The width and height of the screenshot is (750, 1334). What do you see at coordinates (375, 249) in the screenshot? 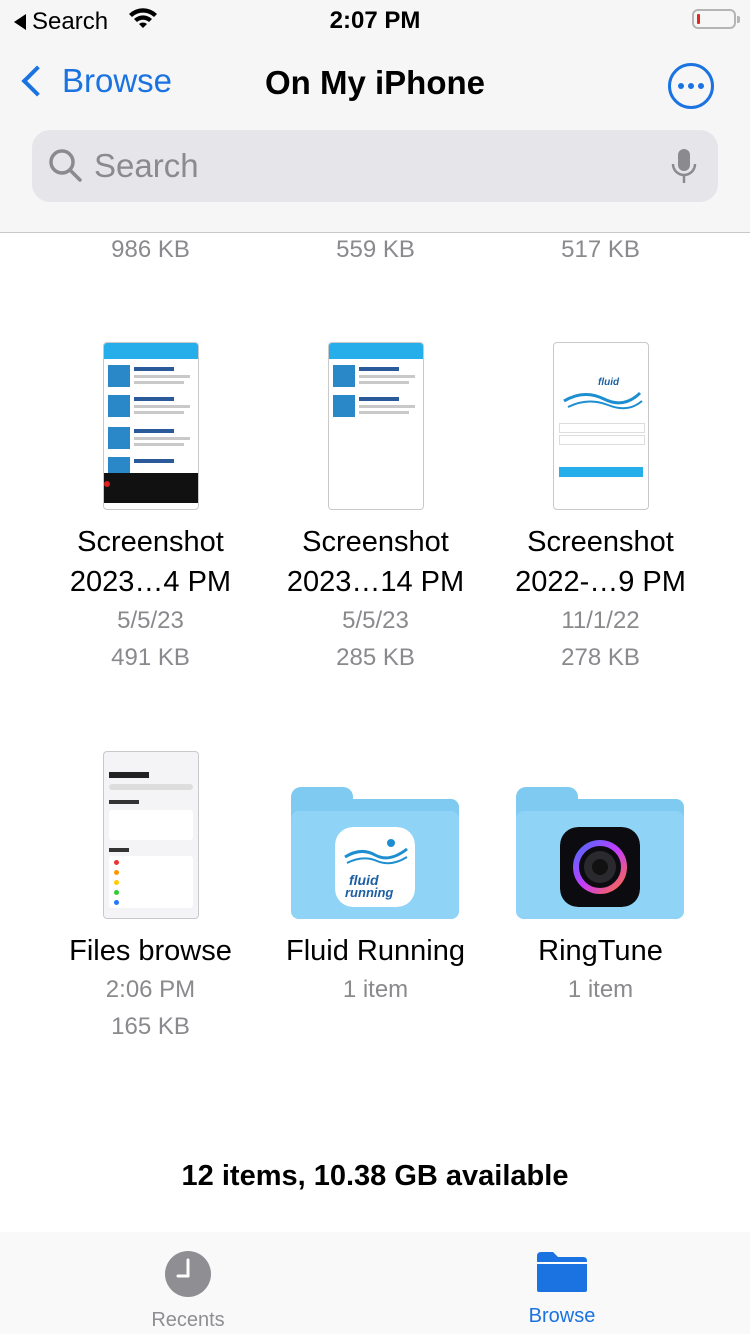
I see `file-size: 559 KB` at bounding box center [375, 249].